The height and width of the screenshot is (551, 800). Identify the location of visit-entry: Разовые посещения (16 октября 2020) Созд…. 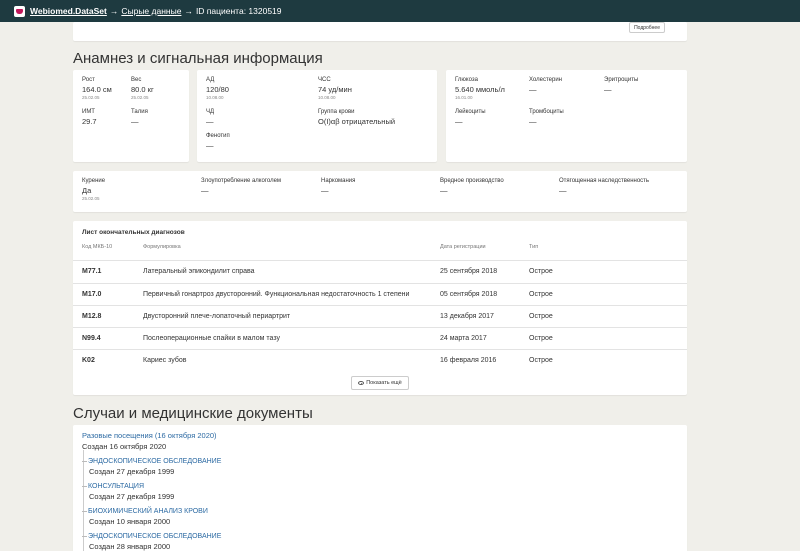
(149, 441).